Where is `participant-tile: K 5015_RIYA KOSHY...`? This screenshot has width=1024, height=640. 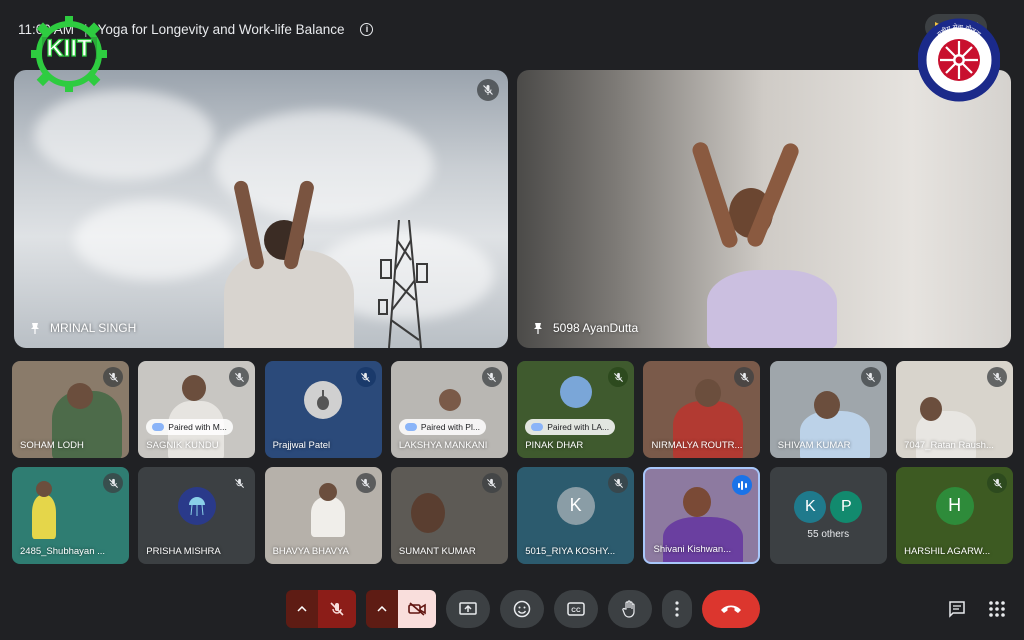
participant-tile: K 5015_RIYA KOSHY... is located at coordinates (576, 515).